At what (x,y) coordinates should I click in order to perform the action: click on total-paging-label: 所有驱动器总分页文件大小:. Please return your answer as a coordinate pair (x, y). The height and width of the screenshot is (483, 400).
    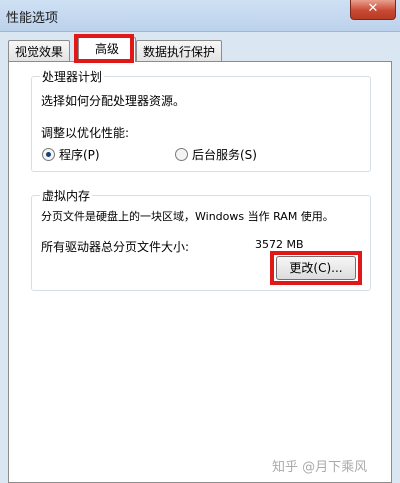
    Looking at the image, I should click on (115, 247).